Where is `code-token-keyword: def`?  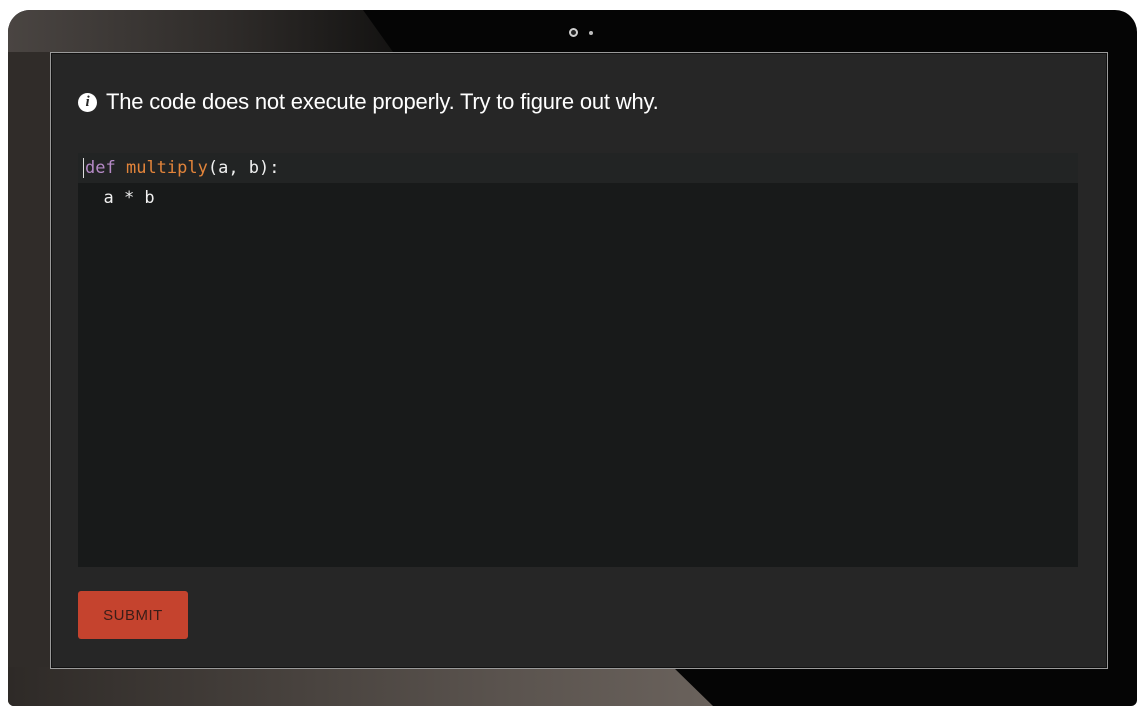
code-token-keyword: def is located at coordinates (100, 168).